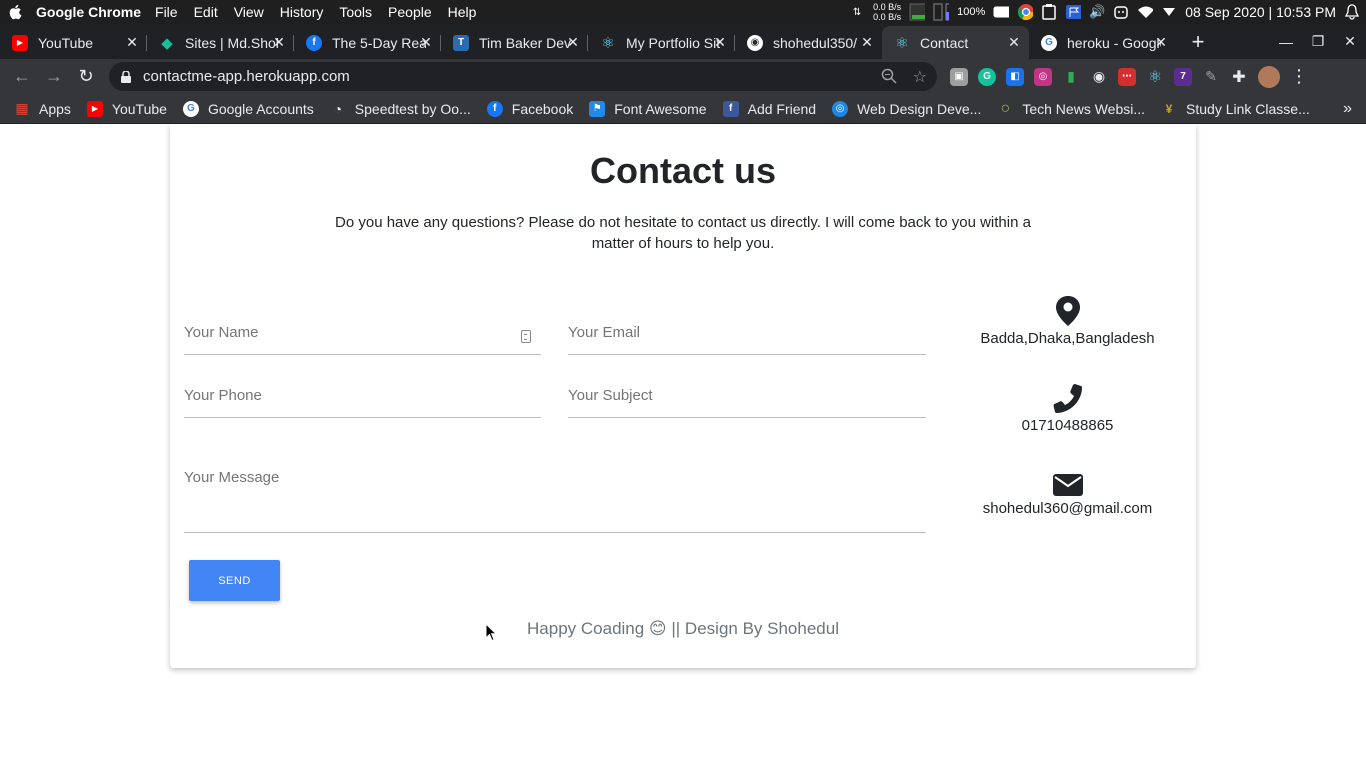 Image resolution: width=1366 pixels, height=768 pixels. I want to click on react-devtools-icon: ⚛, so click(1155, 77).